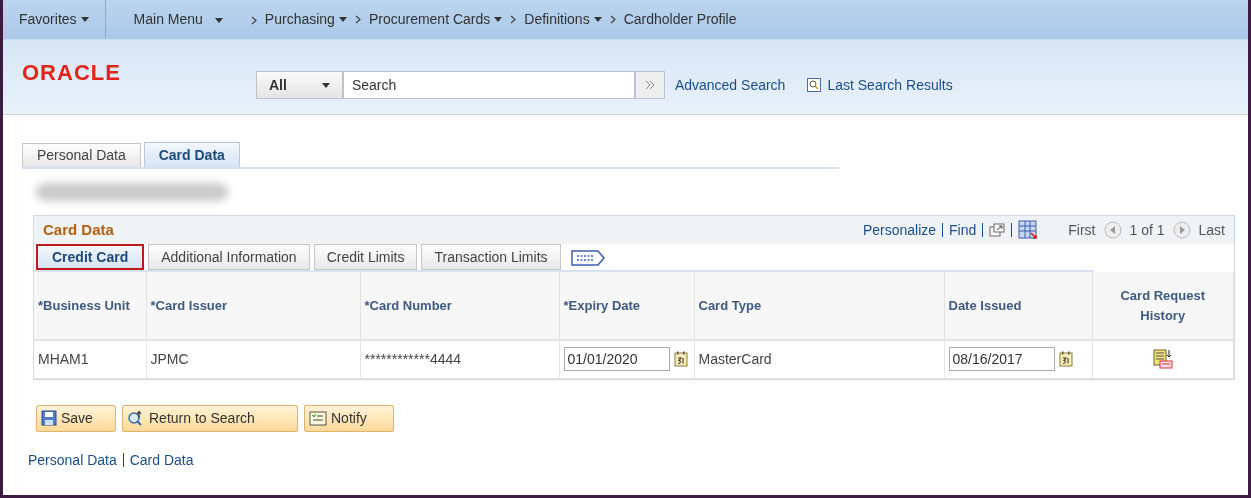 The image size is (1251, 498). What do you see at coordinates (72, 460) in the screenshot?
I see `footer-link: Personal Data` at bounding box center [72, 460].